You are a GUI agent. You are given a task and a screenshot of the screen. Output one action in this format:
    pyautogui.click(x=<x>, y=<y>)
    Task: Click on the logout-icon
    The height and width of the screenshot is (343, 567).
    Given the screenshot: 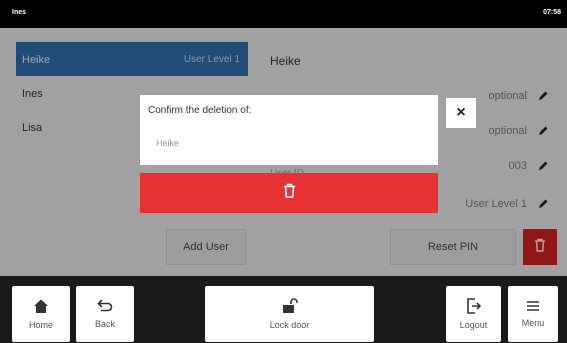 What is the action you would take?
    pyautogui.click(x=474, y=306)
    